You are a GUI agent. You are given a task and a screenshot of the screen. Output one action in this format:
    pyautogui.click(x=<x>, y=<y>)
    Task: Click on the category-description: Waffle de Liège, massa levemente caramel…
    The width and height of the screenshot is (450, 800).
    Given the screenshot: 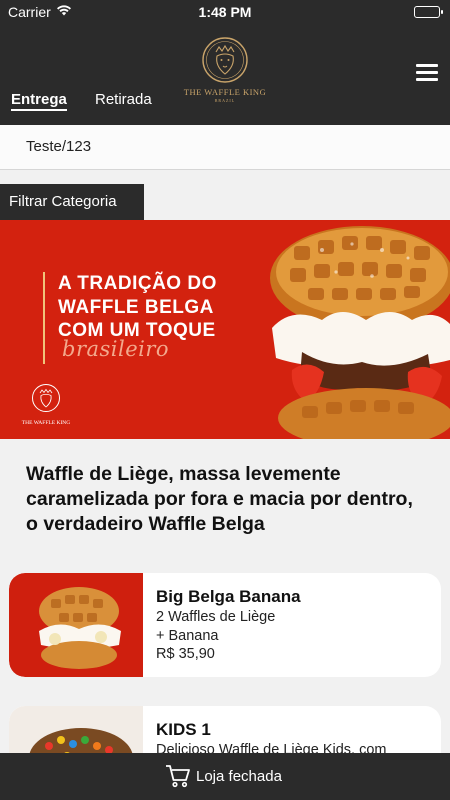 What is the action you would take?
    pyautogui.click(x=219, y=499)
    